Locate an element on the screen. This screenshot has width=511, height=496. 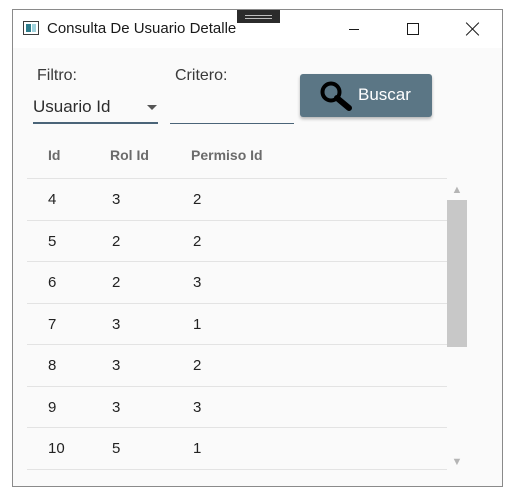
cell-id: 5 is located at coordinates (52, 241).